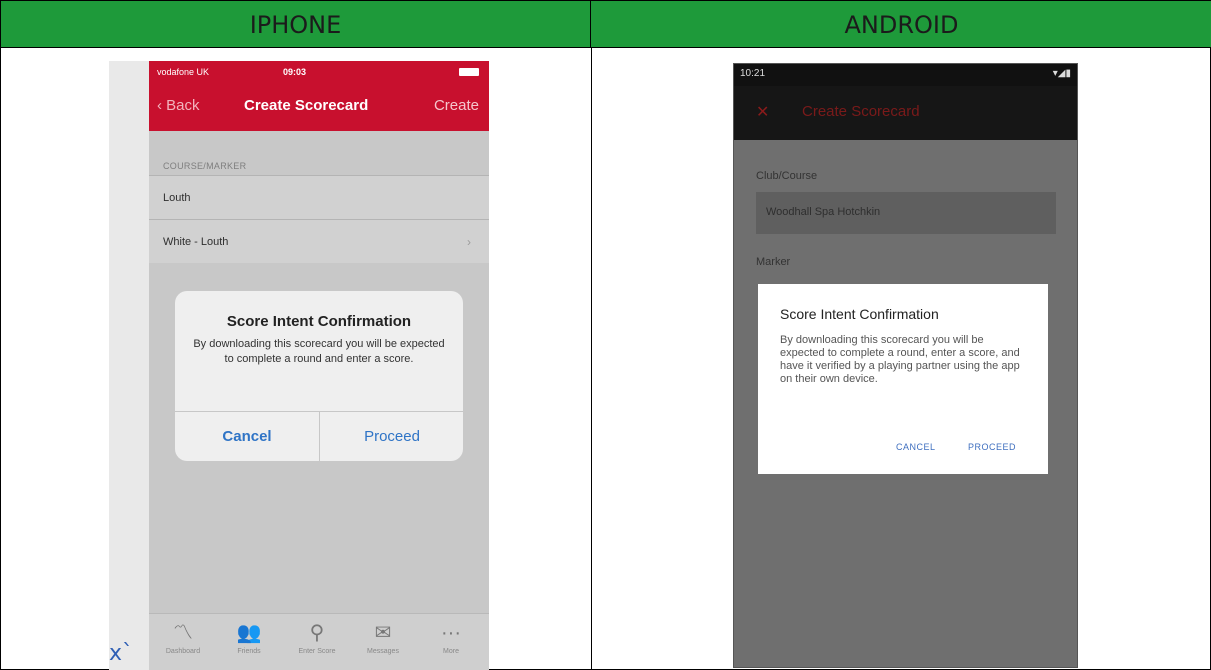 This screenshot has width=1211, height=670. Describe the element at coordinates (753, 73) in the screenshot. I see `status-time: 10:21` at that location.